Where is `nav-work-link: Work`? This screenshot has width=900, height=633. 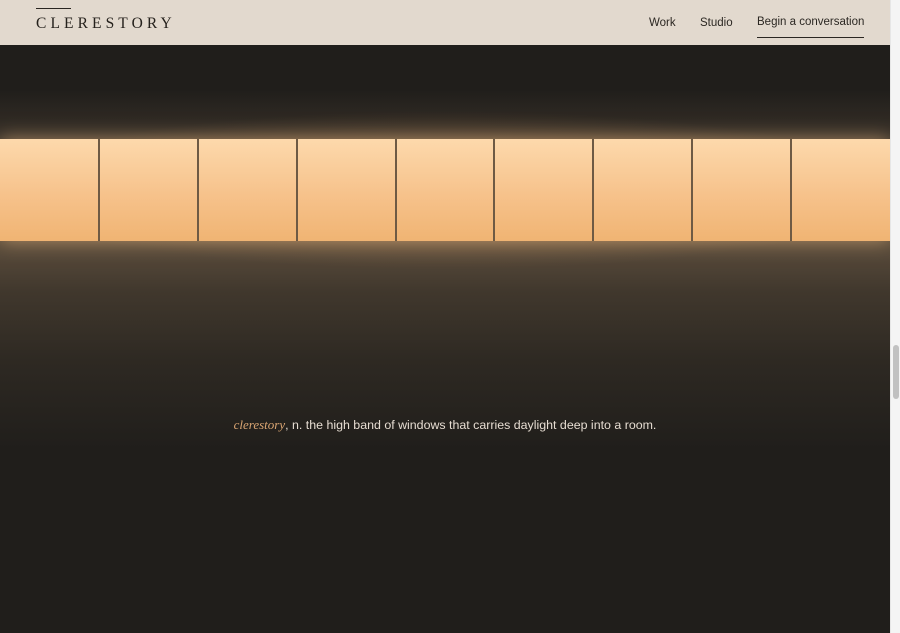 nav-work-link: Work is located at coordinates (662, 26).